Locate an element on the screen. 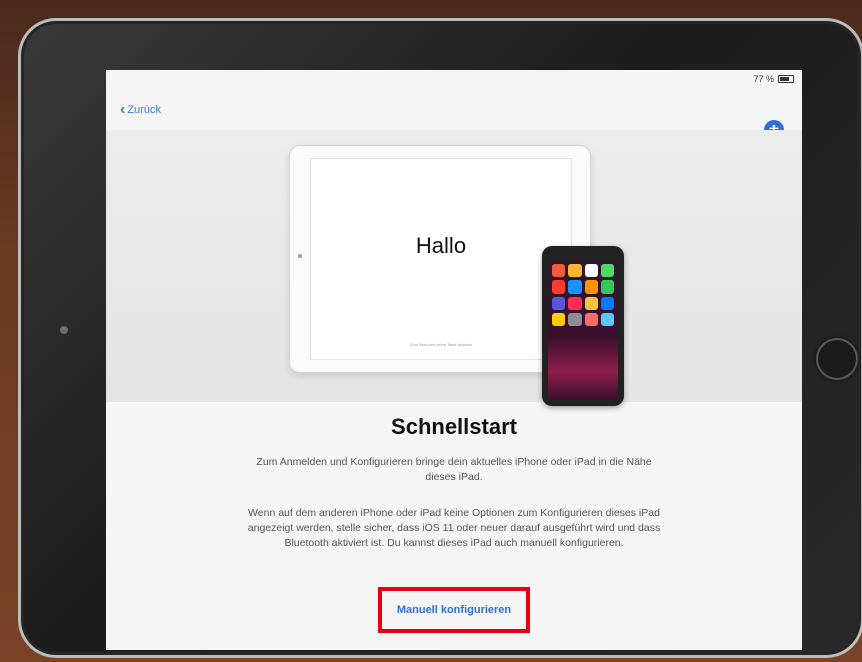  chevron-left-icon: ‹ is located at coordinates (123, 109).